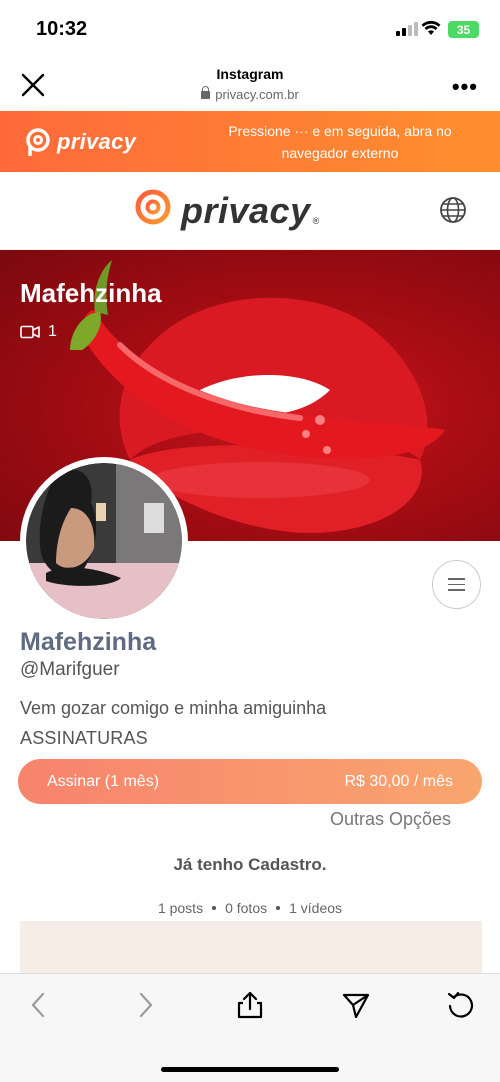  I want to click on site-logo: privacy ®, so click(229, 211).